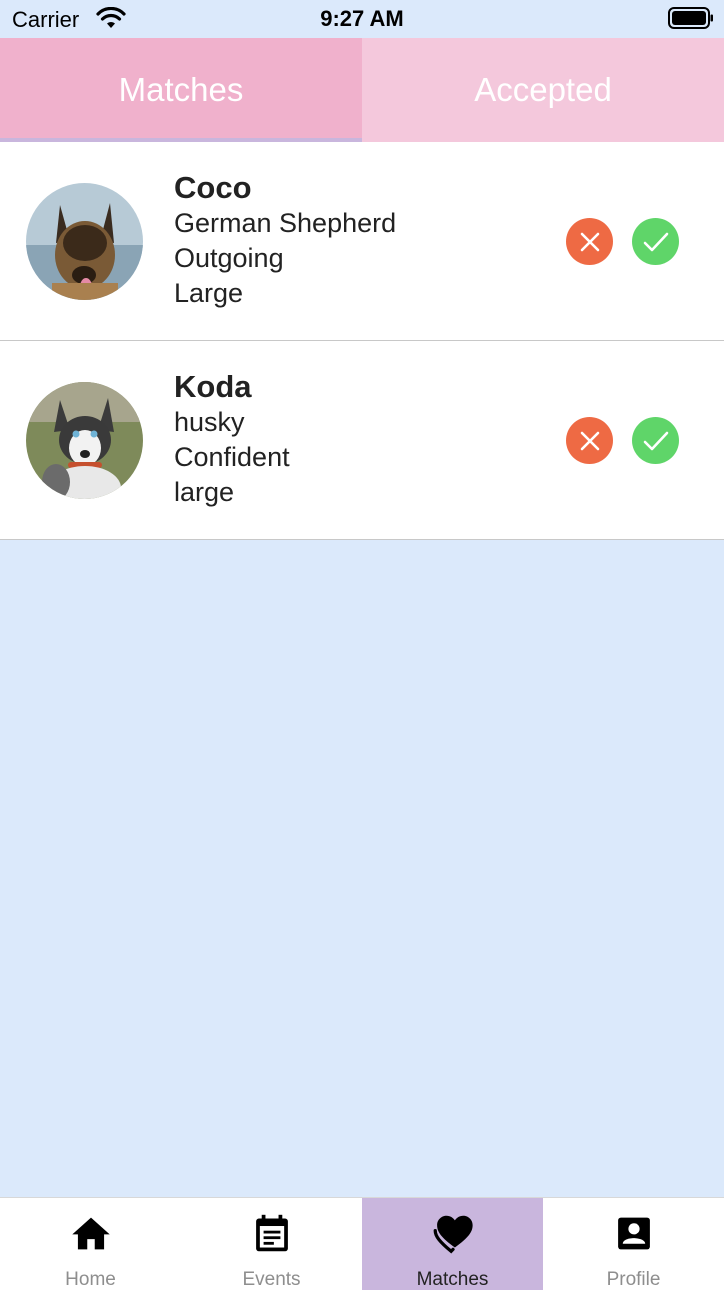 This screenshot has width=724, height=1290. I want to click on tab-matches: Matches, so click(181, 90).